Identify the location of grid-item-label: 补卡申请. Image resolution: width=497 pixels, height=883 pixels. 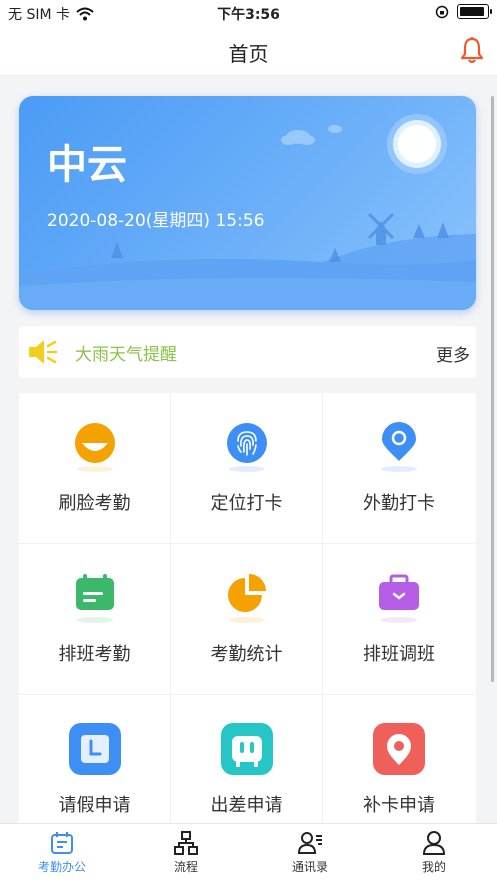
(399, 805).